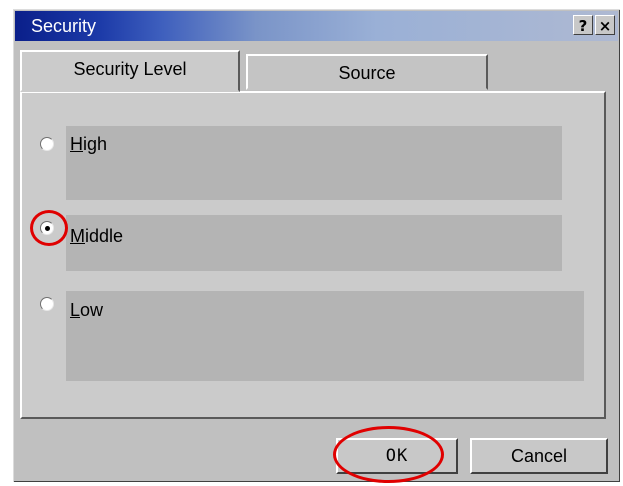 Image resolution: width=623 pixels, height=486 pixels. Describe the element at coordinates (47, 304) in the screenshot. I see `low-radio` at that location.